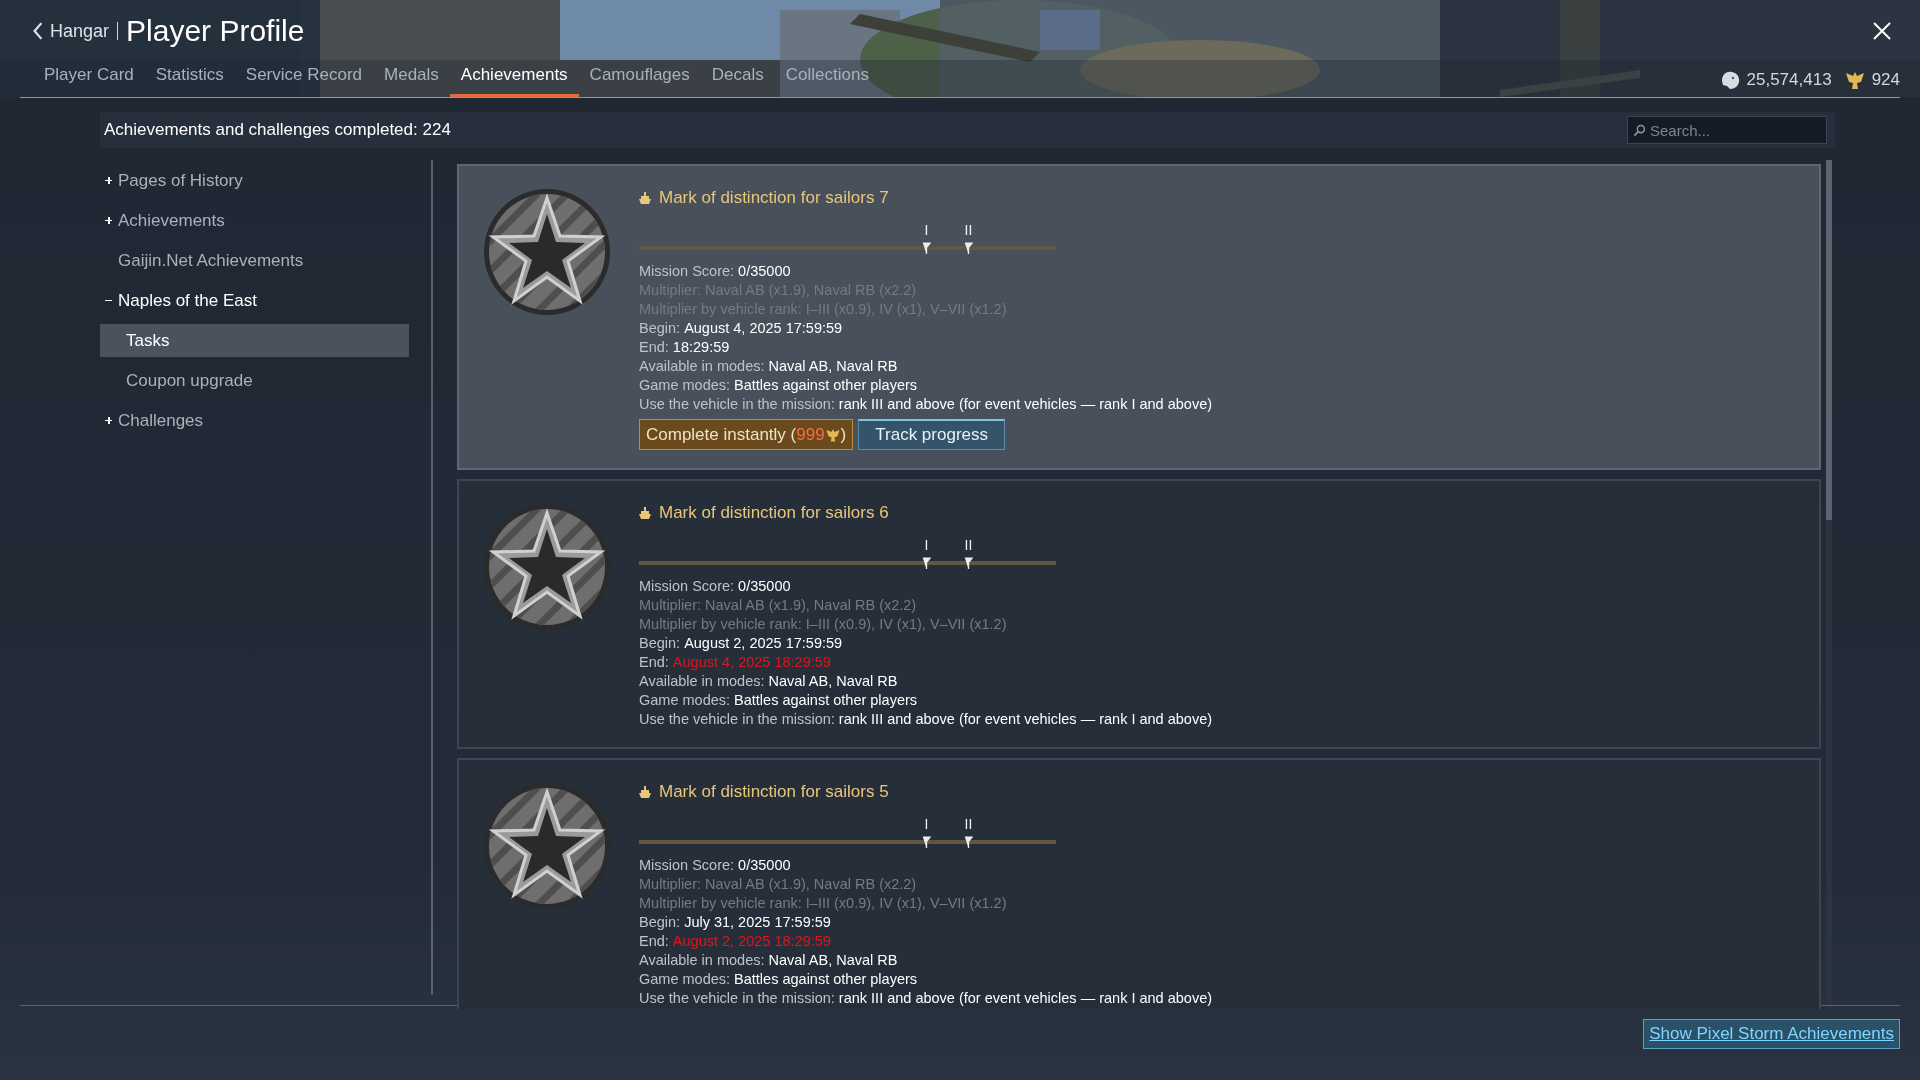 Image resolution: width=1920 pixels, height=1080 pixels. What do you see at coordinates (254, 300) in the screenshot?
I see `tree-item: Naples of the East` at bounding box center [254, 300].